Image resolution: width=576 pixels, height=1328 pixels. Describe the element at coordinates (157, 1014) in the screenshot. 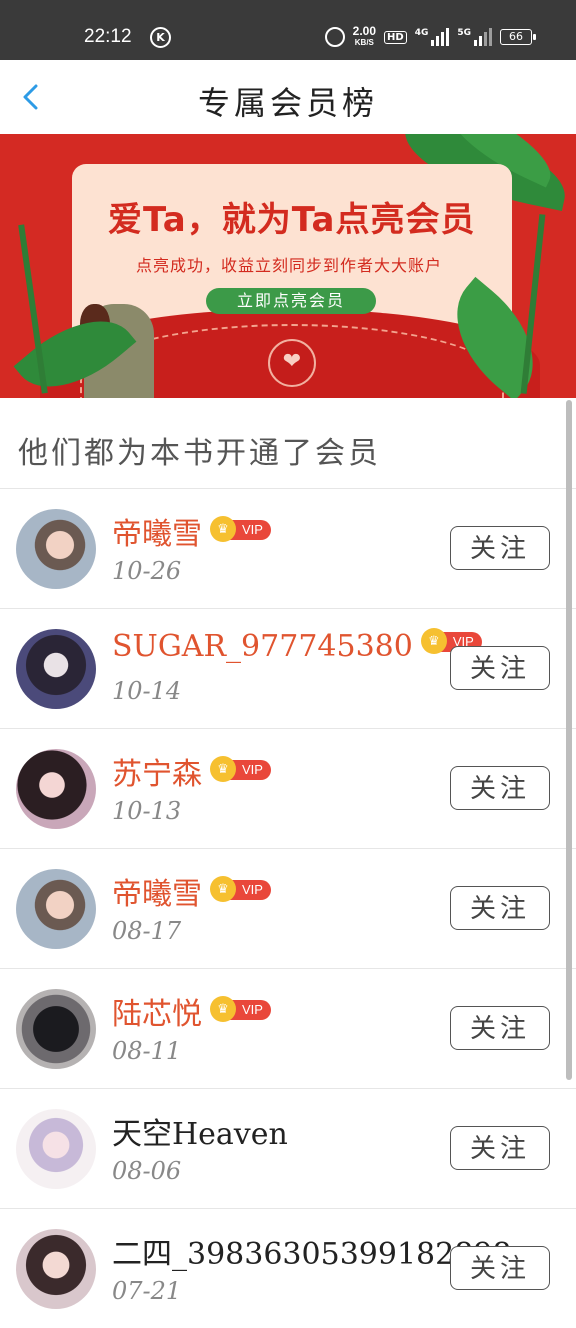

I see `member-name-text: 陆芯悦` at that location.